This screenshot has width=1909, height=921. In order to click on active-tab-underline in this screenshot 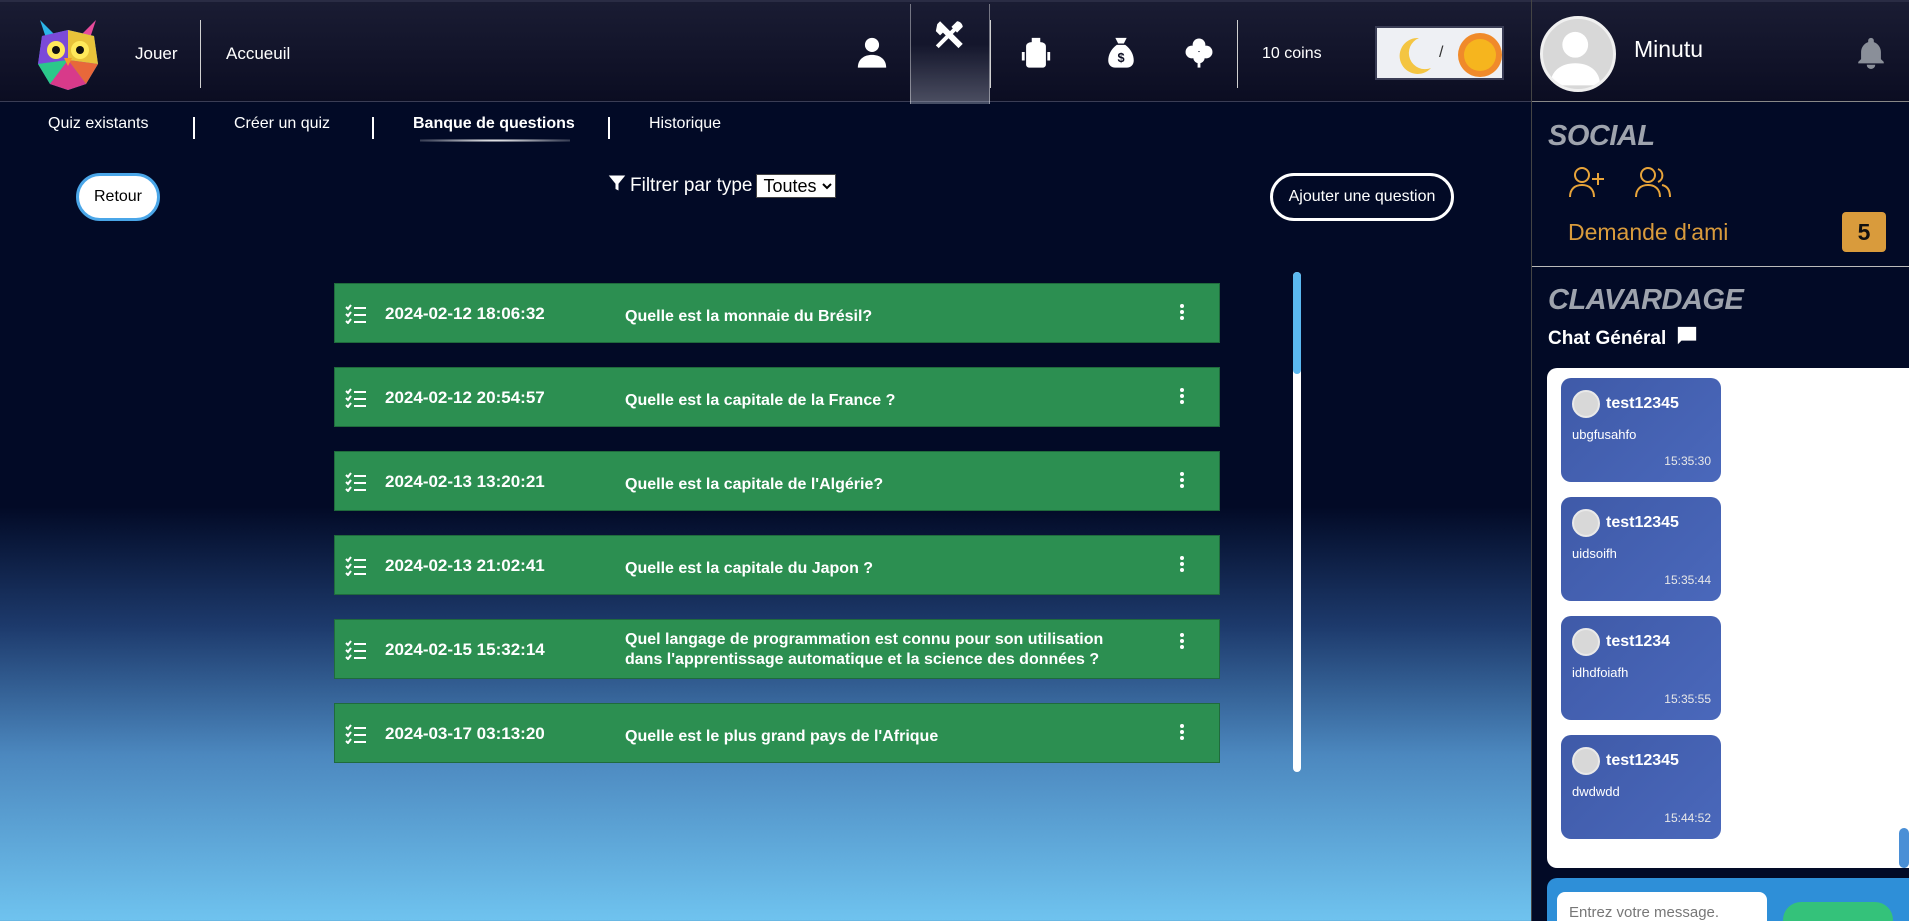, I will do `click(495, 140)`.